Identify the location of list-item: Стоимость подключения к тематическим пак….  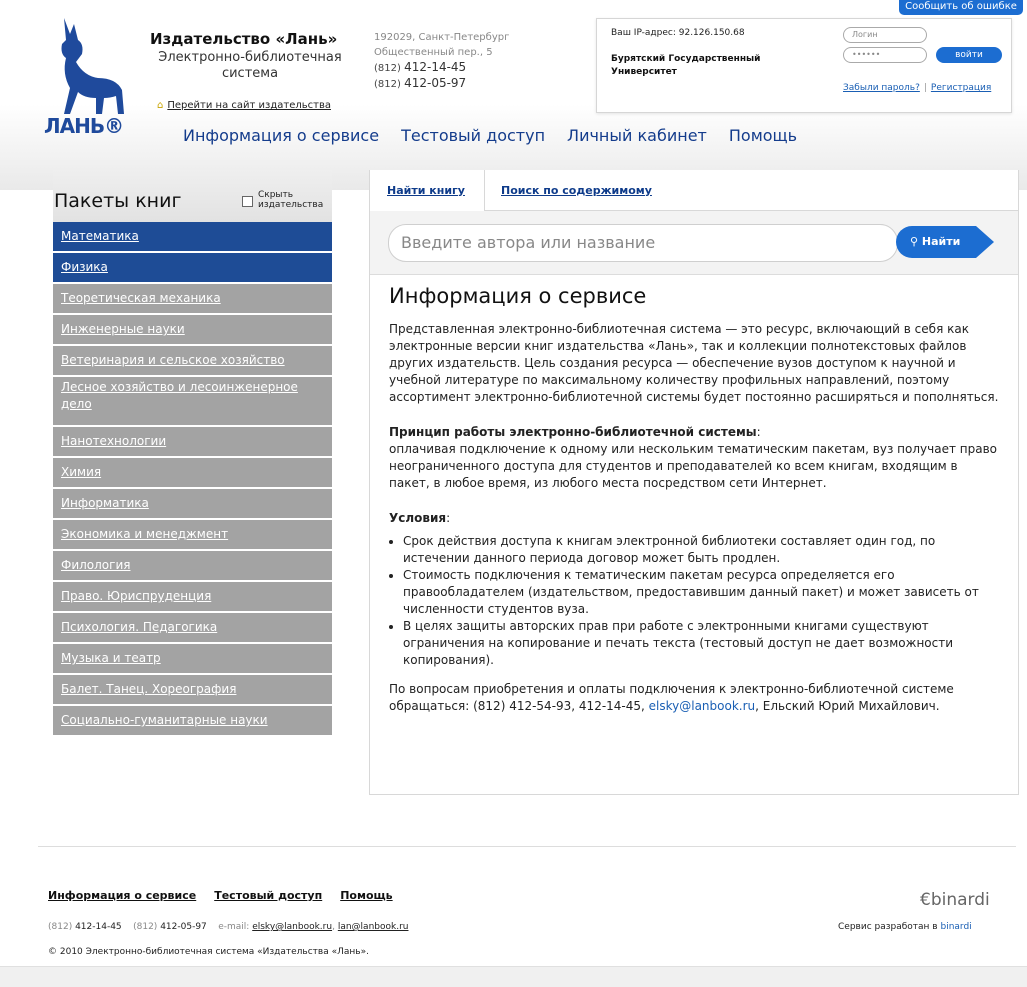
(702, 592).